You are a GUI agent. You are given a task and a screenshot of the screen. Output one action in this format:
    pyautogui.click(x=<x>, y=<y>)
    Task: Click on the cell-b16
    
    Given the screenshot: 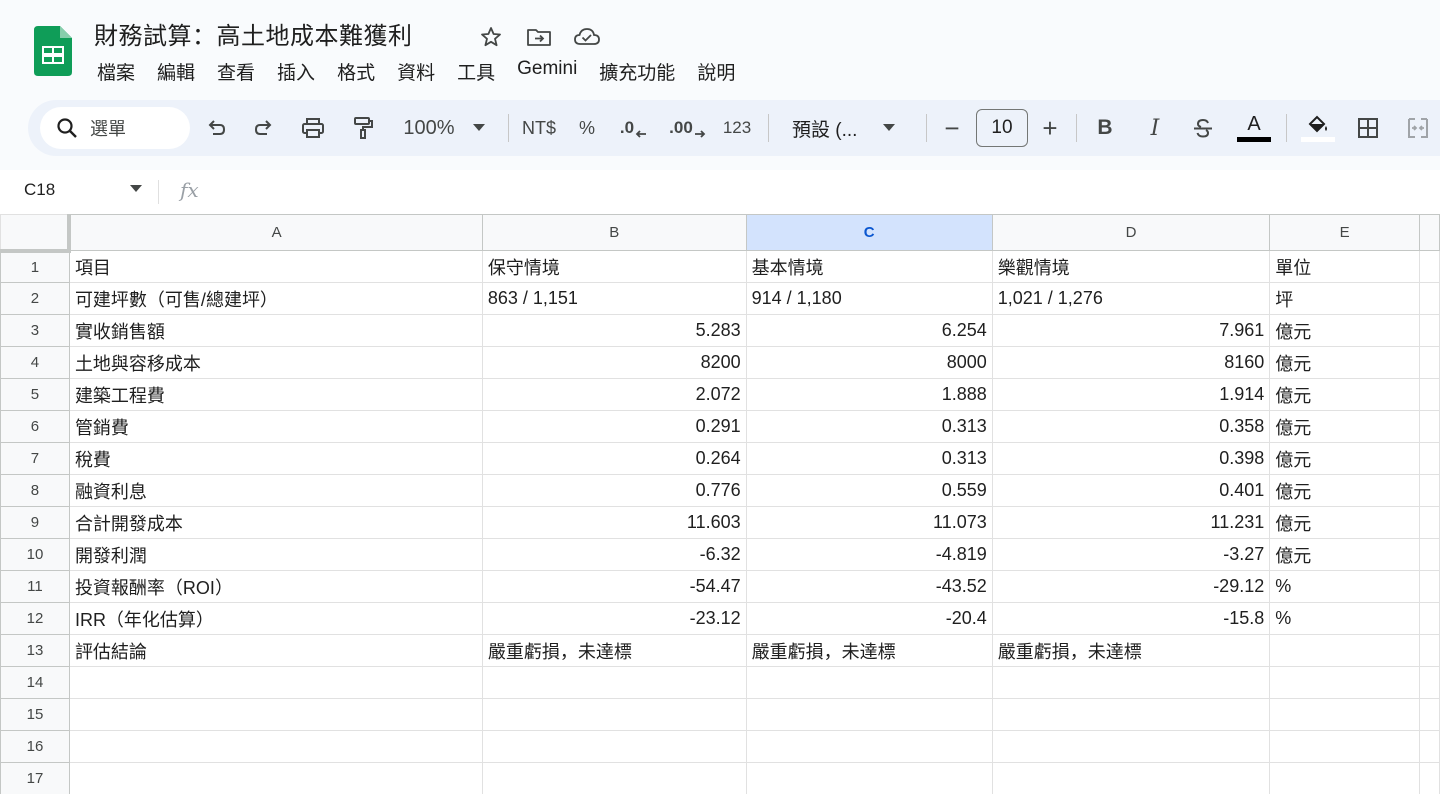 What is the action you would take?
    pyautogui.click(x=614, y=746)
    